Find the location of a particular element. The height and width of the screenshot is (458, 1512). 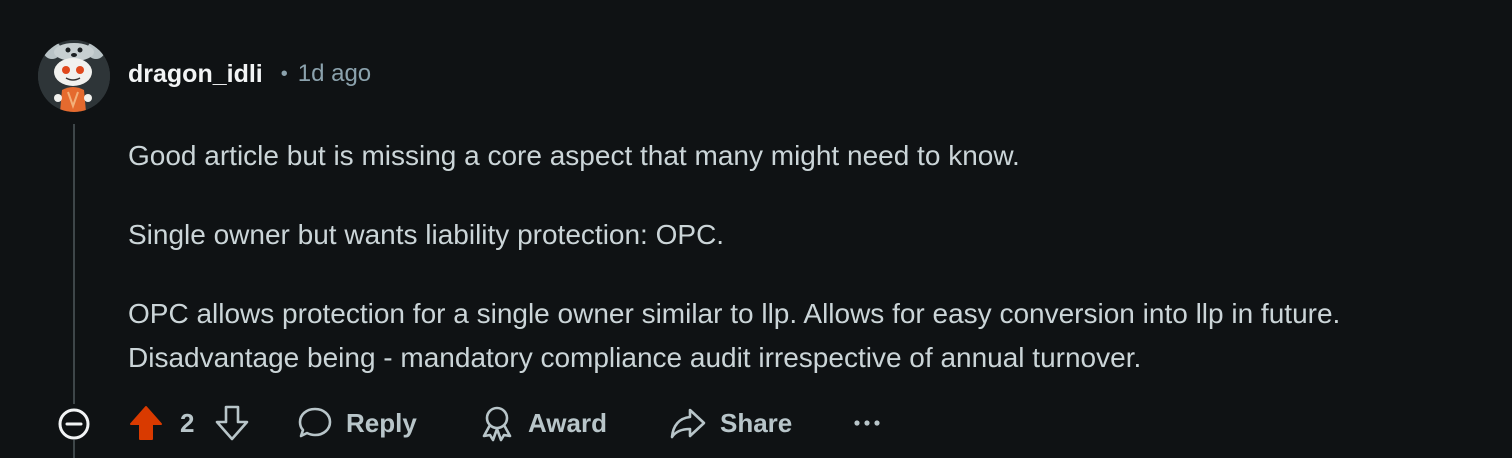

user-avatar is located at coordinates (74, 76).